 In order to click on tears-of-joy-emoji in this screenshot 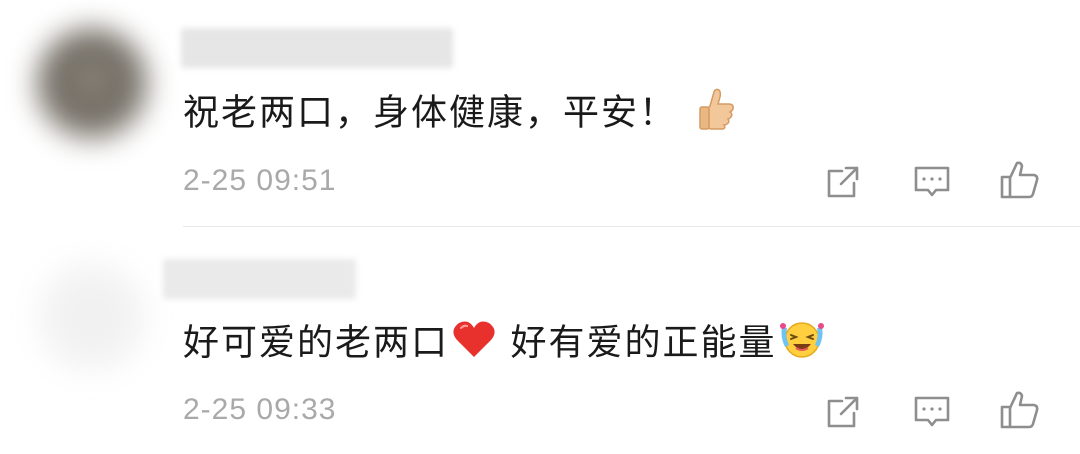, I will do `click(802, 344)`.